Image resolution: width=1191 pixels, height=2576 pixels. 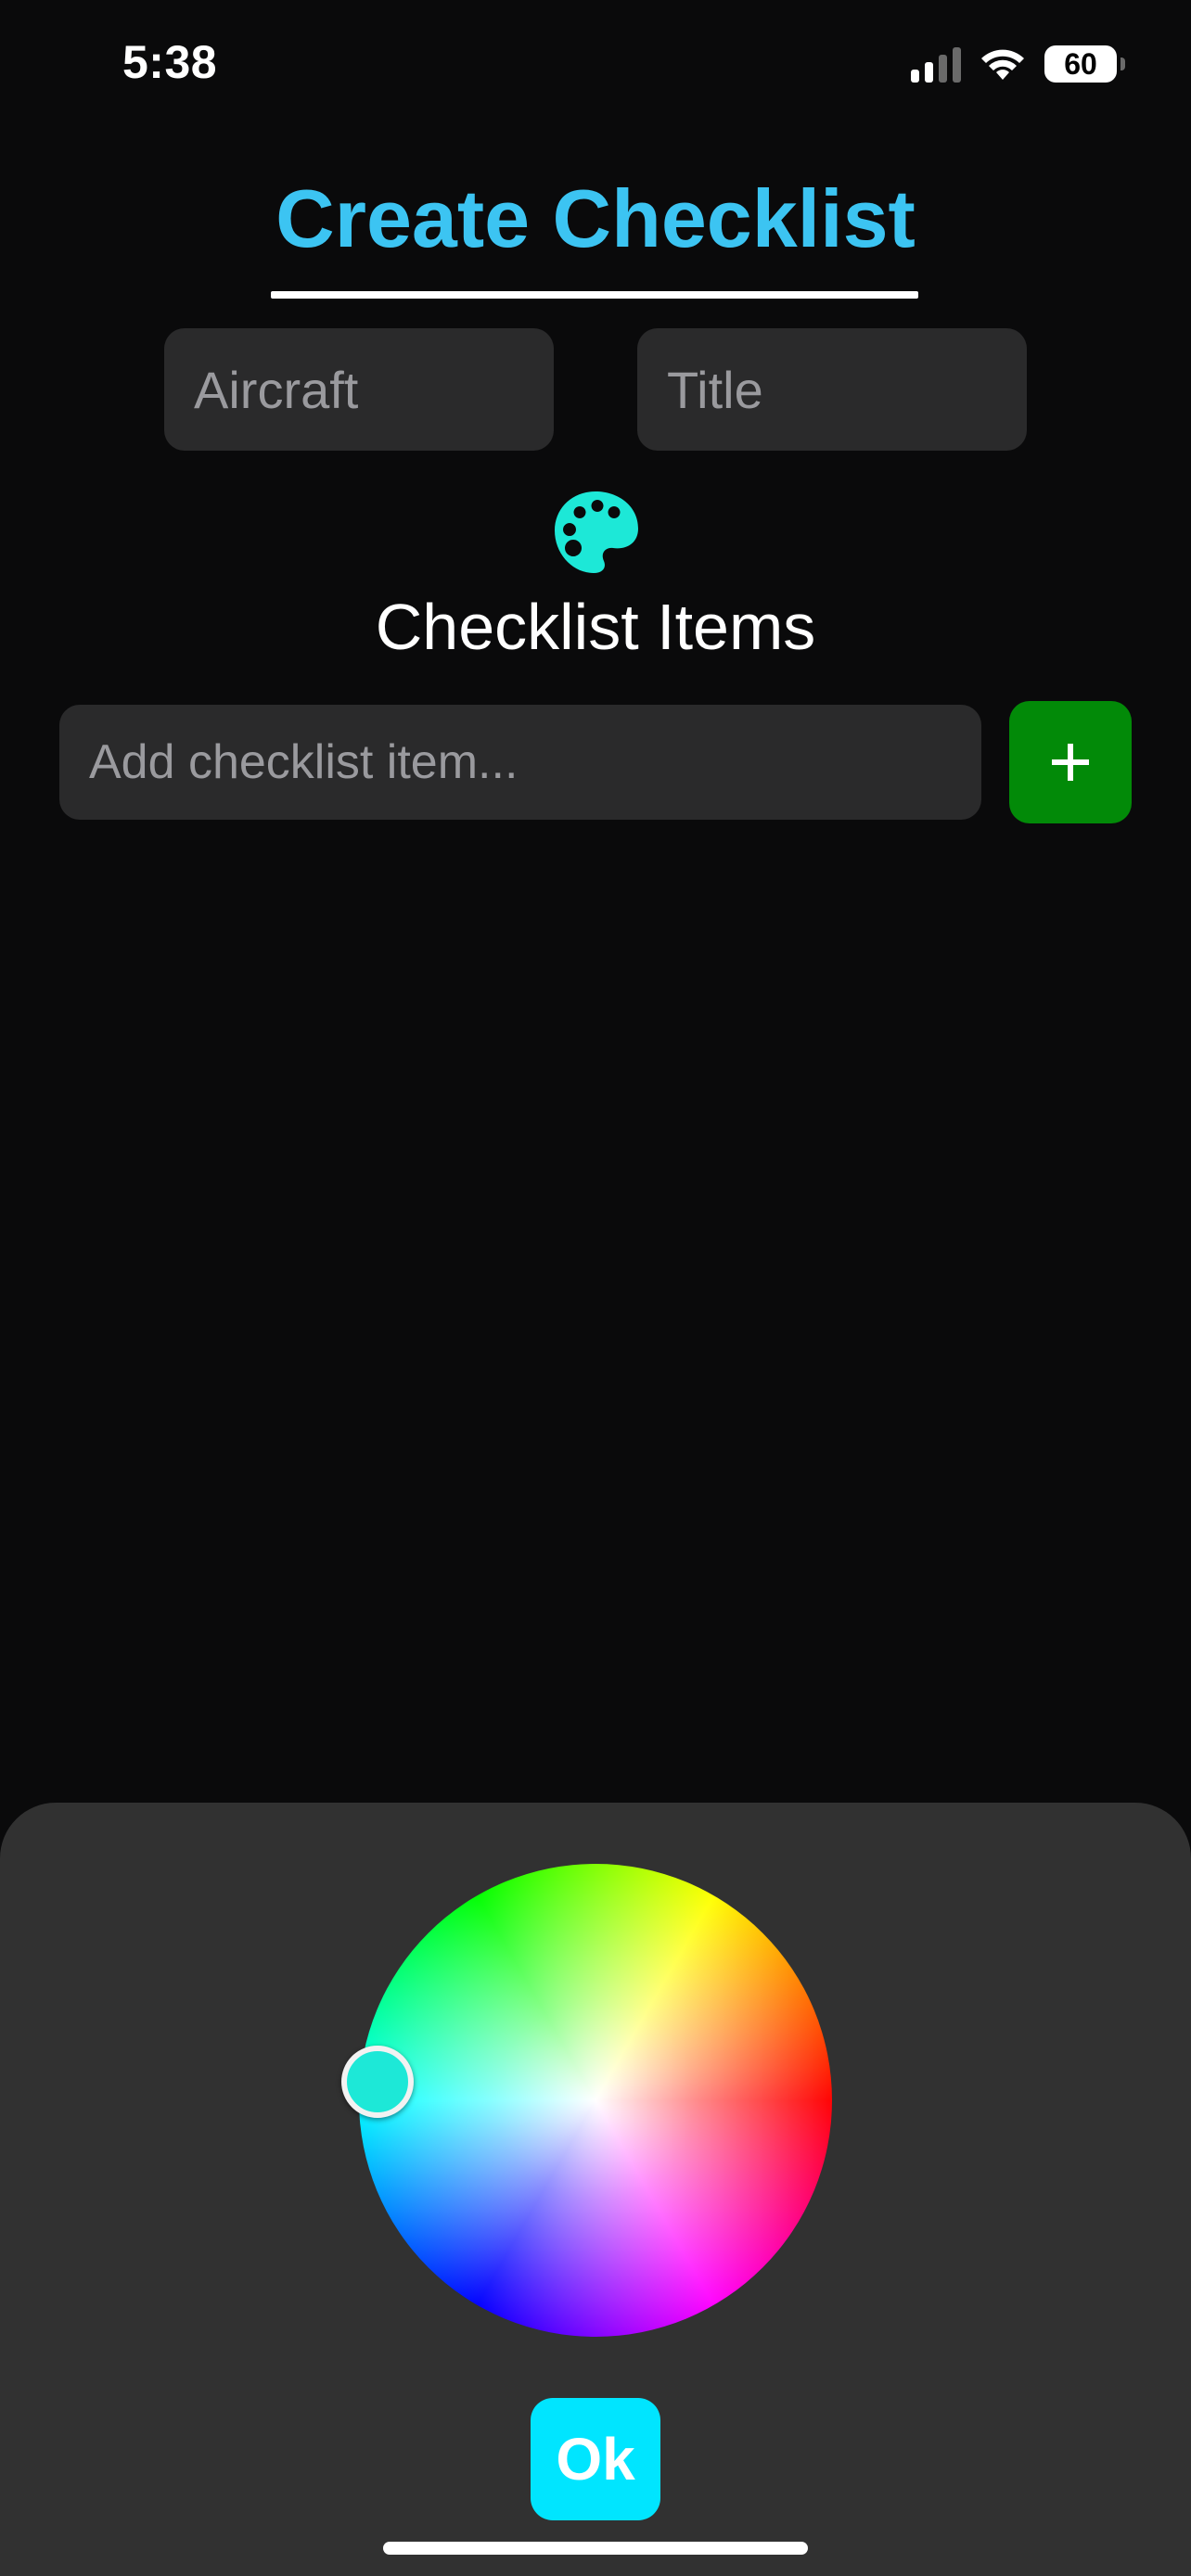 What do you see at coordinates (170, 62) in the screenshot?
I see `status-time: 5:38` at bounding box center [170, 62].